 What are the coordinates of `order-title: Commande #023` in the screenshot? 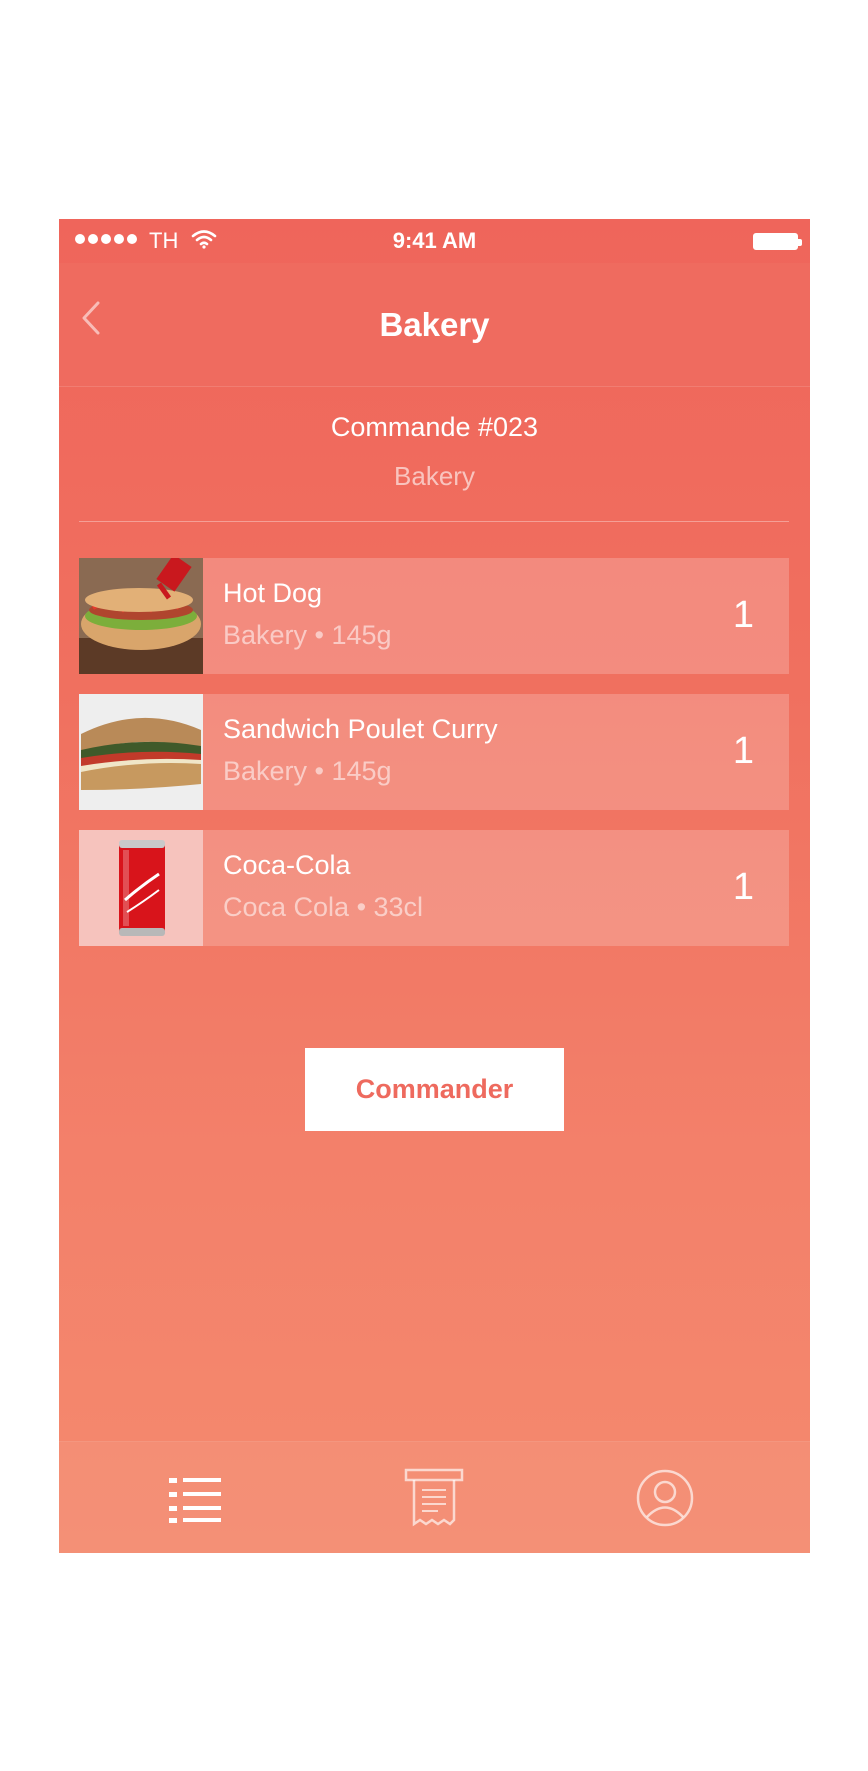 It's located at (434, 427).